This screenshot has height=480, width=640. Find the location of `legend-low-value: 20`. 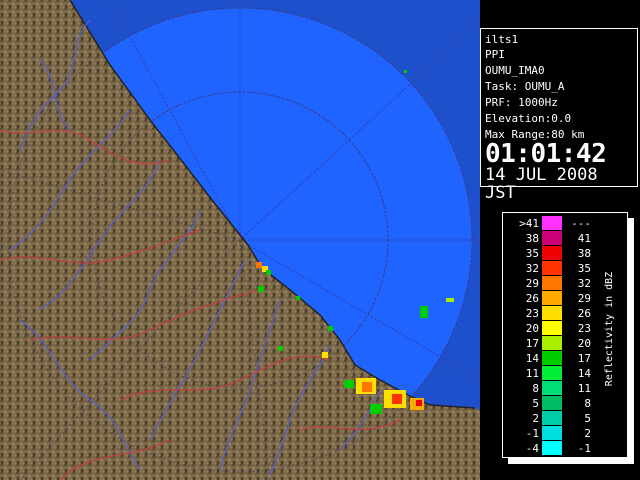

legend-low-value: 20 is located at coordinates (532, 328).